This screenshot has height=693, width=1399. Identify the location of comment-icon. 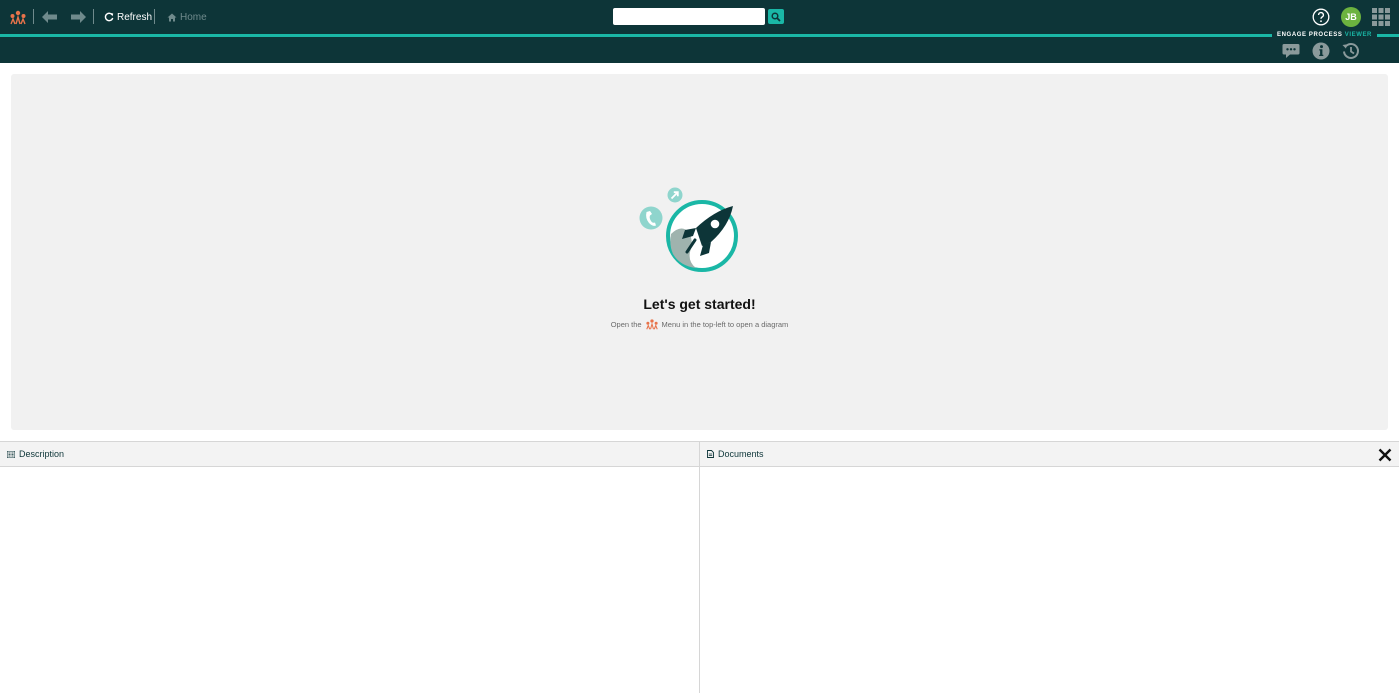
(1291, 51).